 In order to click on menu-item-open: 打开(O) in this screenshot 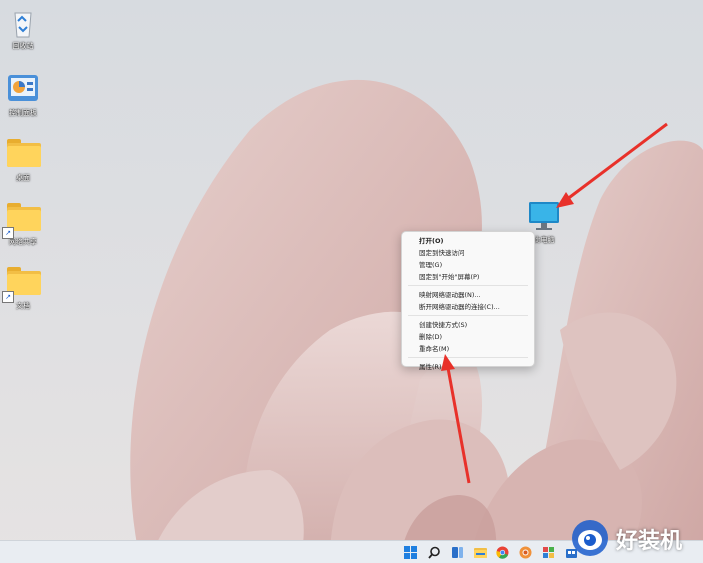, I will do `click(468, 241)`.